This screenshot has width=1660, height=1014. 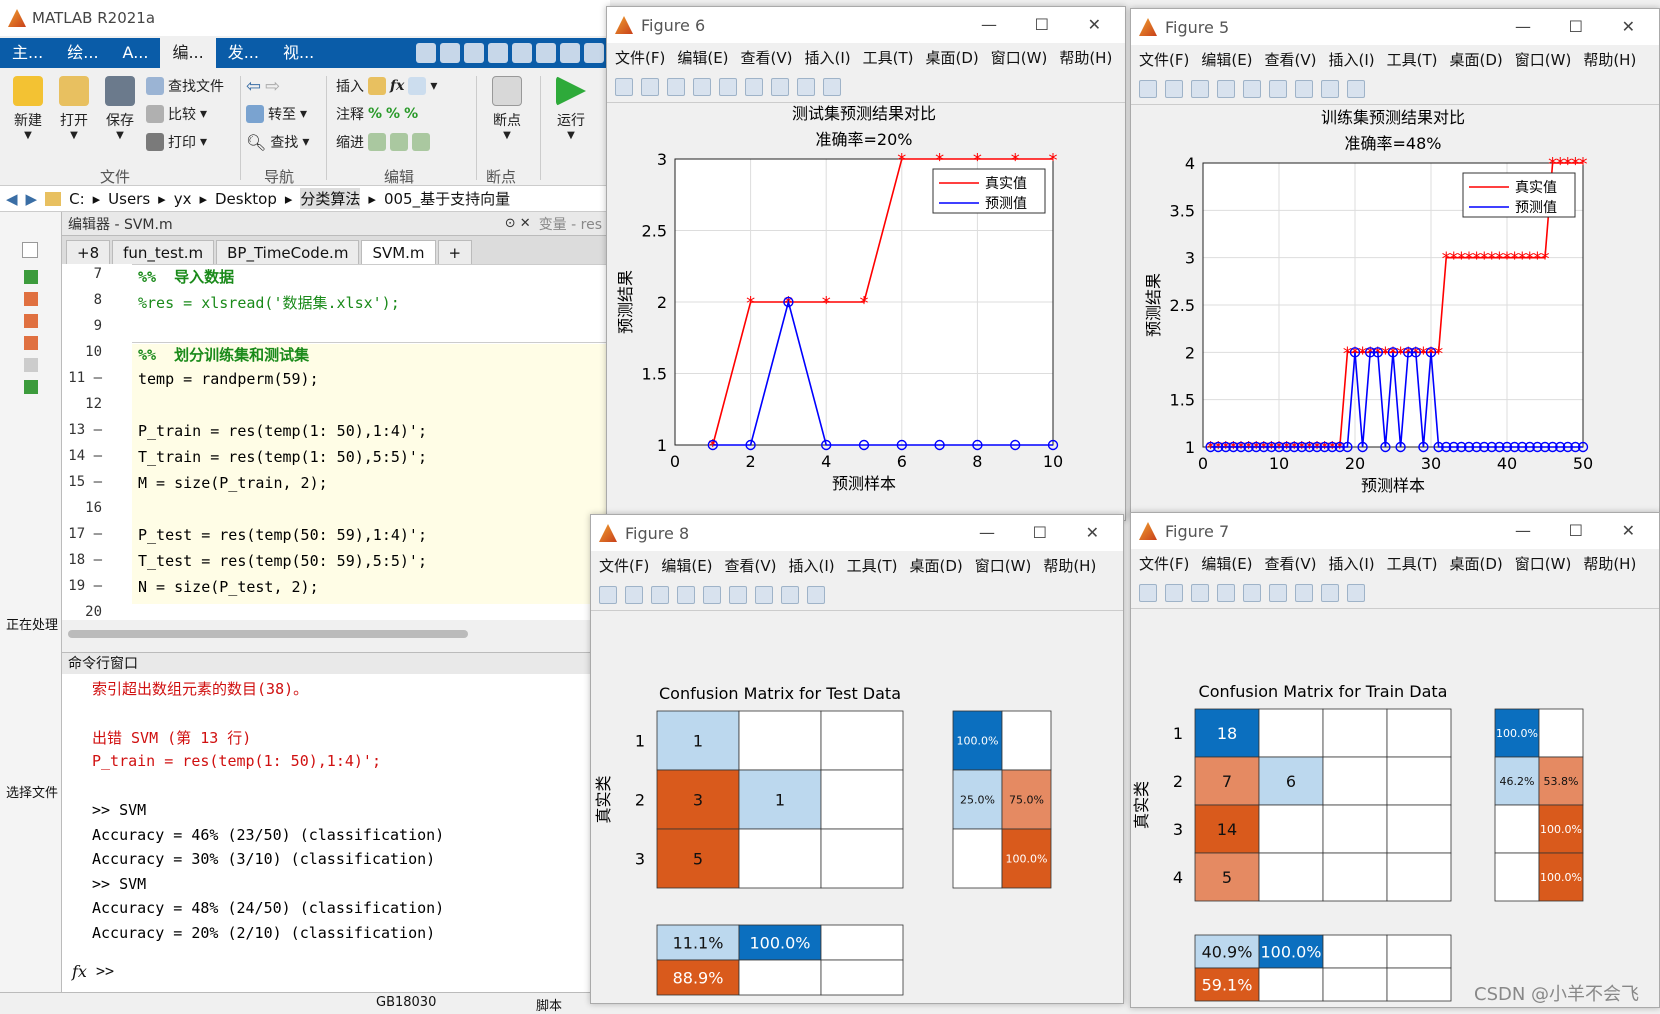 What do you see at coordinates (105, 971) in the screenshot?
I see `command-prompt: >>` at bounding box center [105, 971].